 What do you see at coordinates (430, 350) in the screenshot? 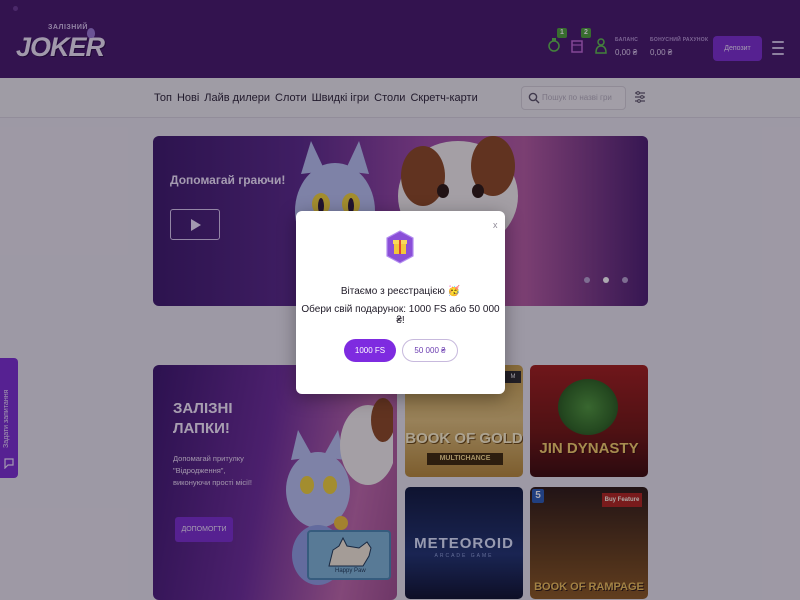
I see `choose-money-button: 50 000 ₴` at bounding box center [430, 350].